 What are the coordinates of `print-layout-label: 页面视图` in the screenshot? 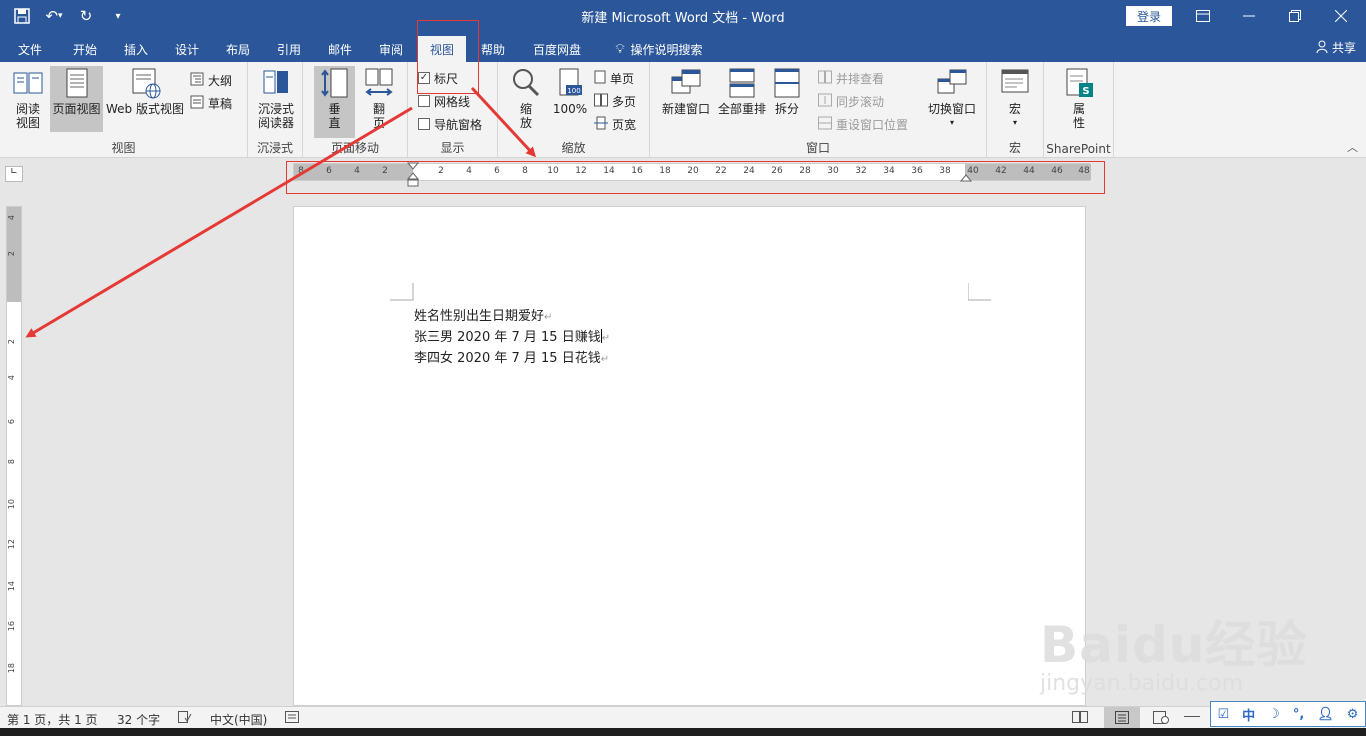 It's located at (76, 109).